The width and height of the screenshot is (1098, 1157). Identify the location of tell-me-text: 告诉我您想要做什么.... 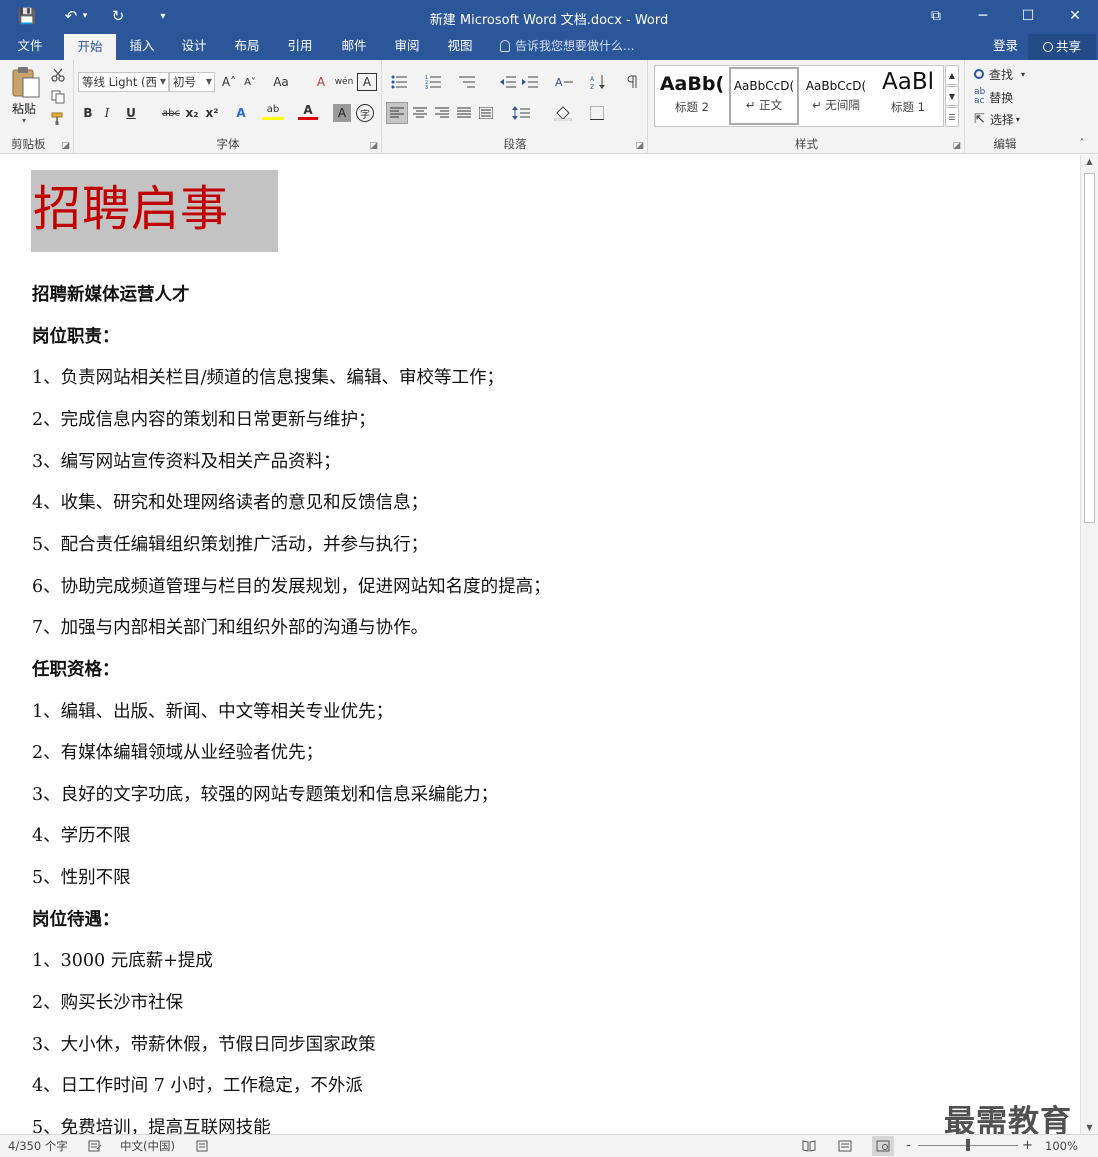
(575, 46).